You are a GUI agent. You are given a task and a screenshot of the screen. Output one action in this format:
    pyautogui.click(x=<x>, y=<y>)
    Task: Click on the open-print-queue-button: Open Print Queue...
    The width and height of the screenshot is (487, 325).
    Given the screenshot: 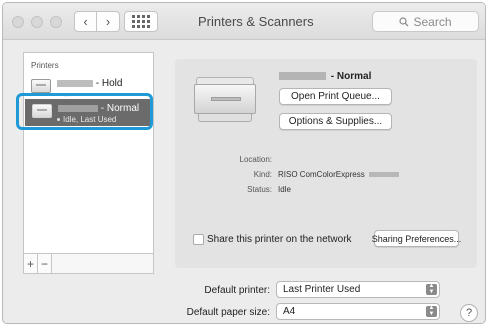 What is the action you would take?
    pyautogui.click(x=335, y=96)
    